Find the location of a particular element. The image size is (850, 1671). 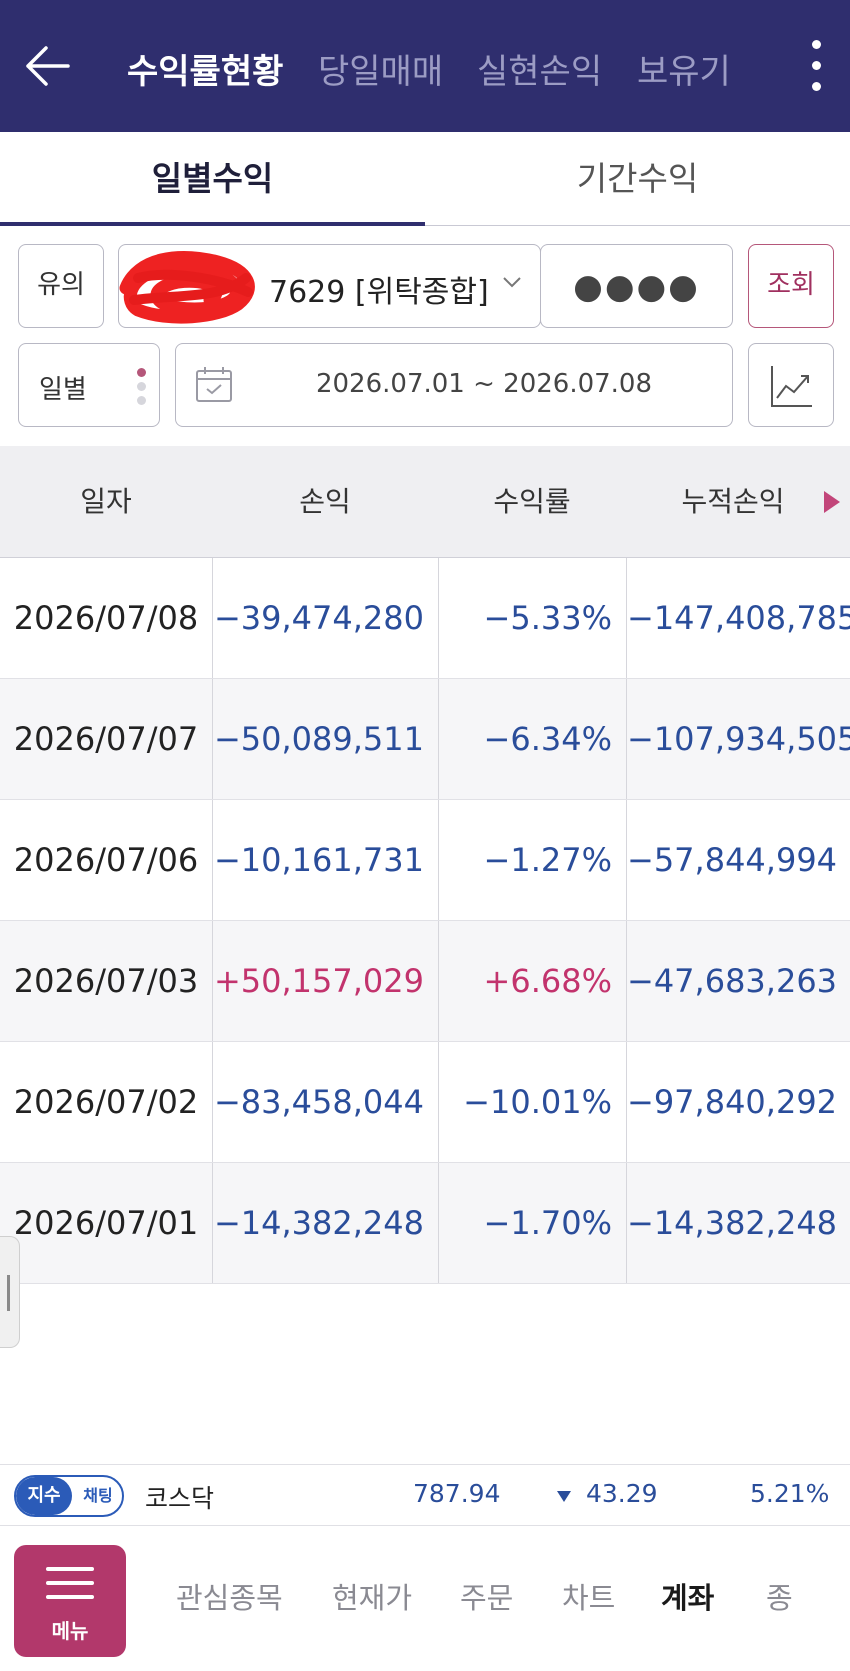

menu-label: 메뉴 is located at coordinates (70, 1631).